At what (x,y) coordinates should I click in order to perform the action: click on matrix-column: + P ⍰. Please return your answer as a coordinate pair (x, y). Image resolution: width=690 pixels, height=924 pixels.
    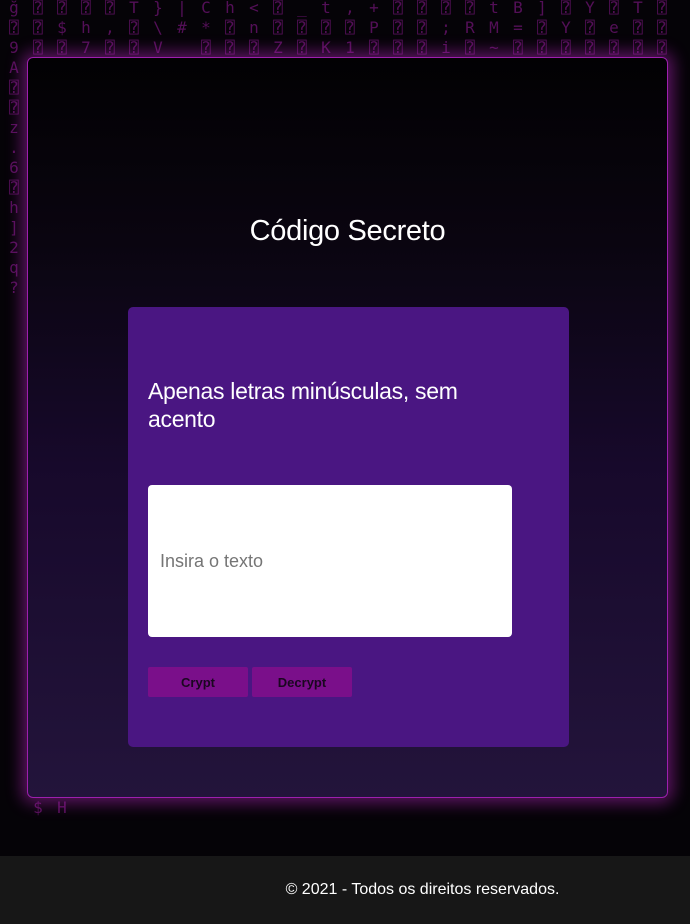
    Looking at the image, I should click on (374, 28).